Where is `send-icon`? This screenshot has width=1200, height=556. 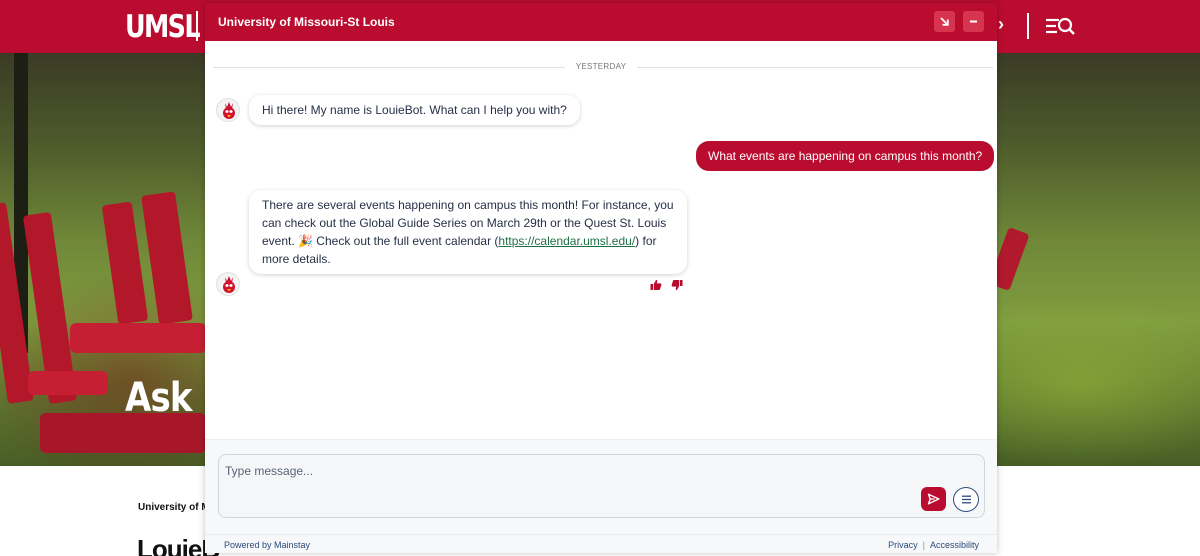 send-icon is located at coordinates (933, 499).